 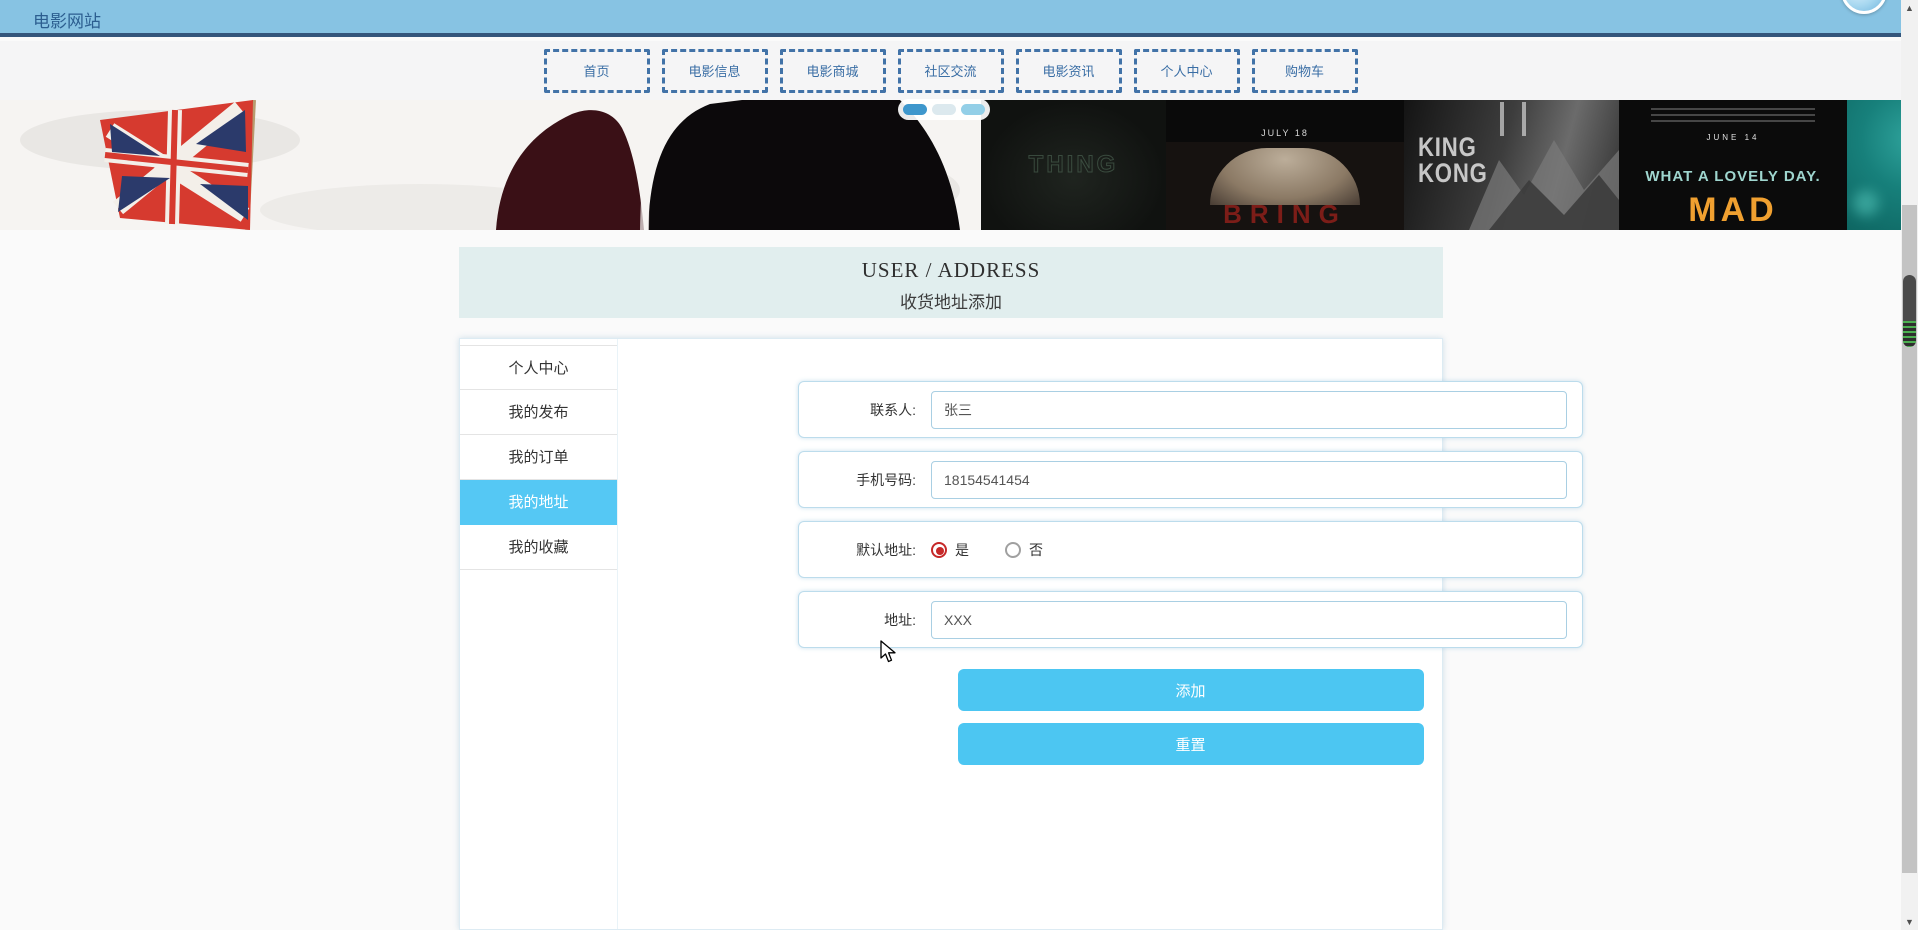 I want to click on site-title: 电影网站, so click(x=67, y=21).